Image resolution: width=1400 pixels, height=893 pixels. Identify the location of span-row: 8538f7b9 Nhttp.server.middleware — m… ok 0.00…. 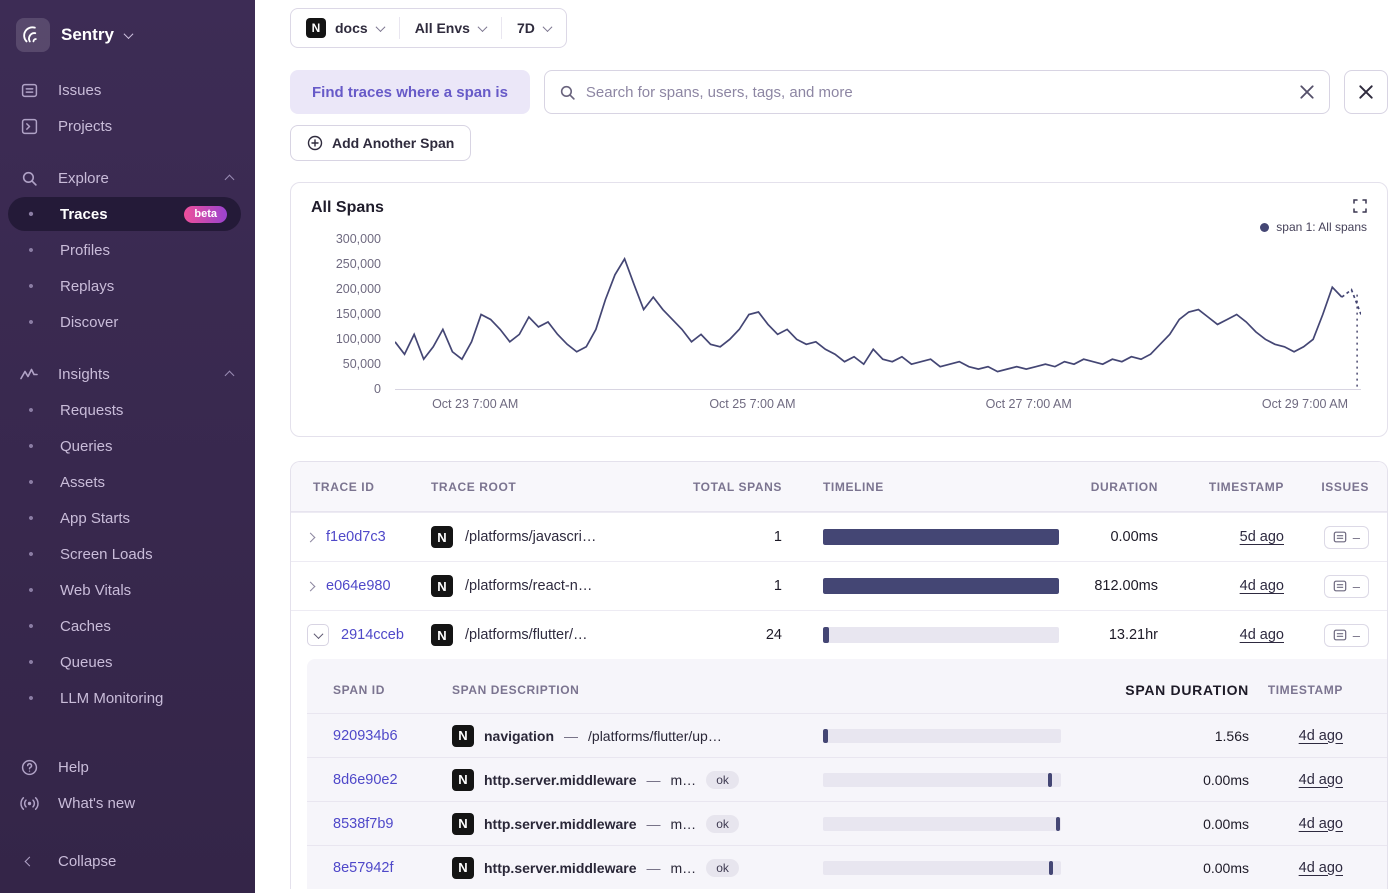
(847, 823).